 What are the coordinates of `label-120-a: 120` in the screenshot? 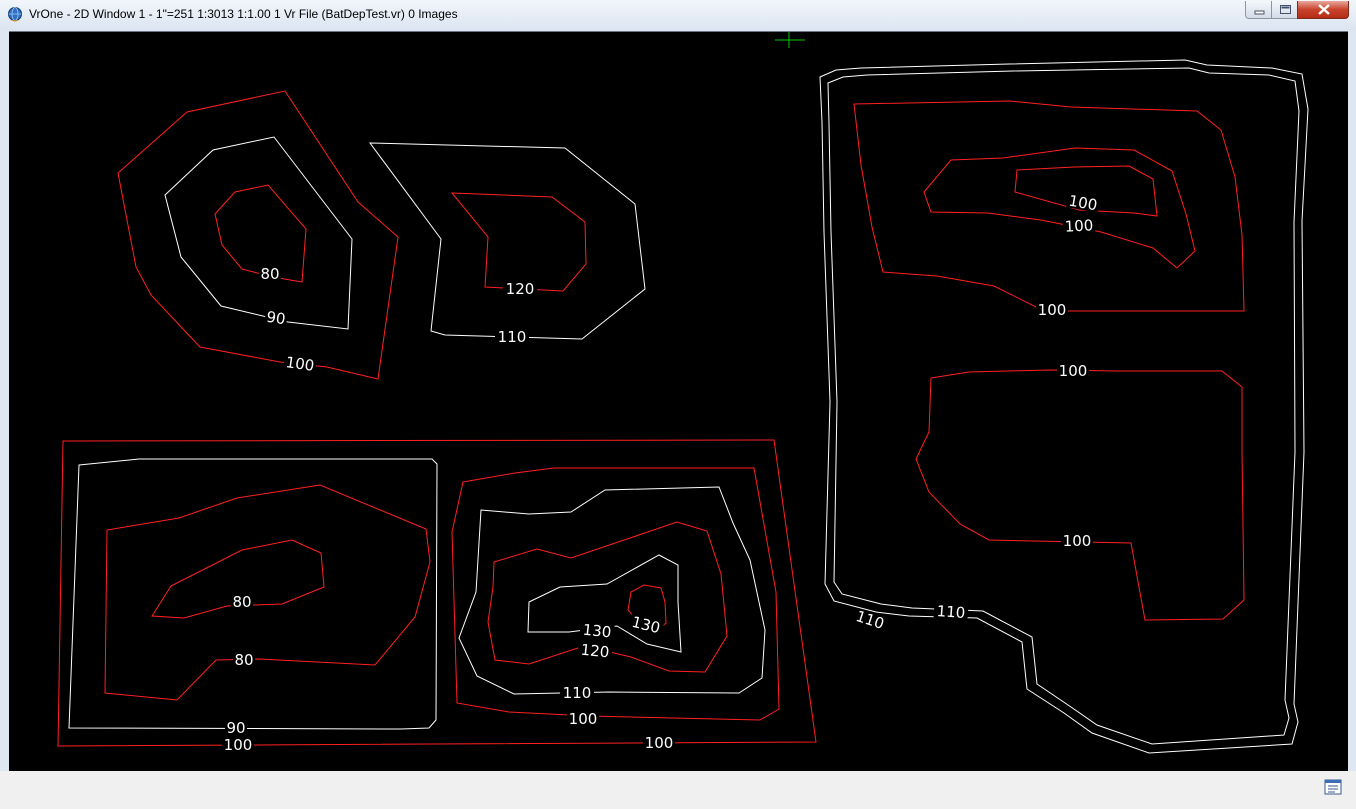 It's located at (520, 289).